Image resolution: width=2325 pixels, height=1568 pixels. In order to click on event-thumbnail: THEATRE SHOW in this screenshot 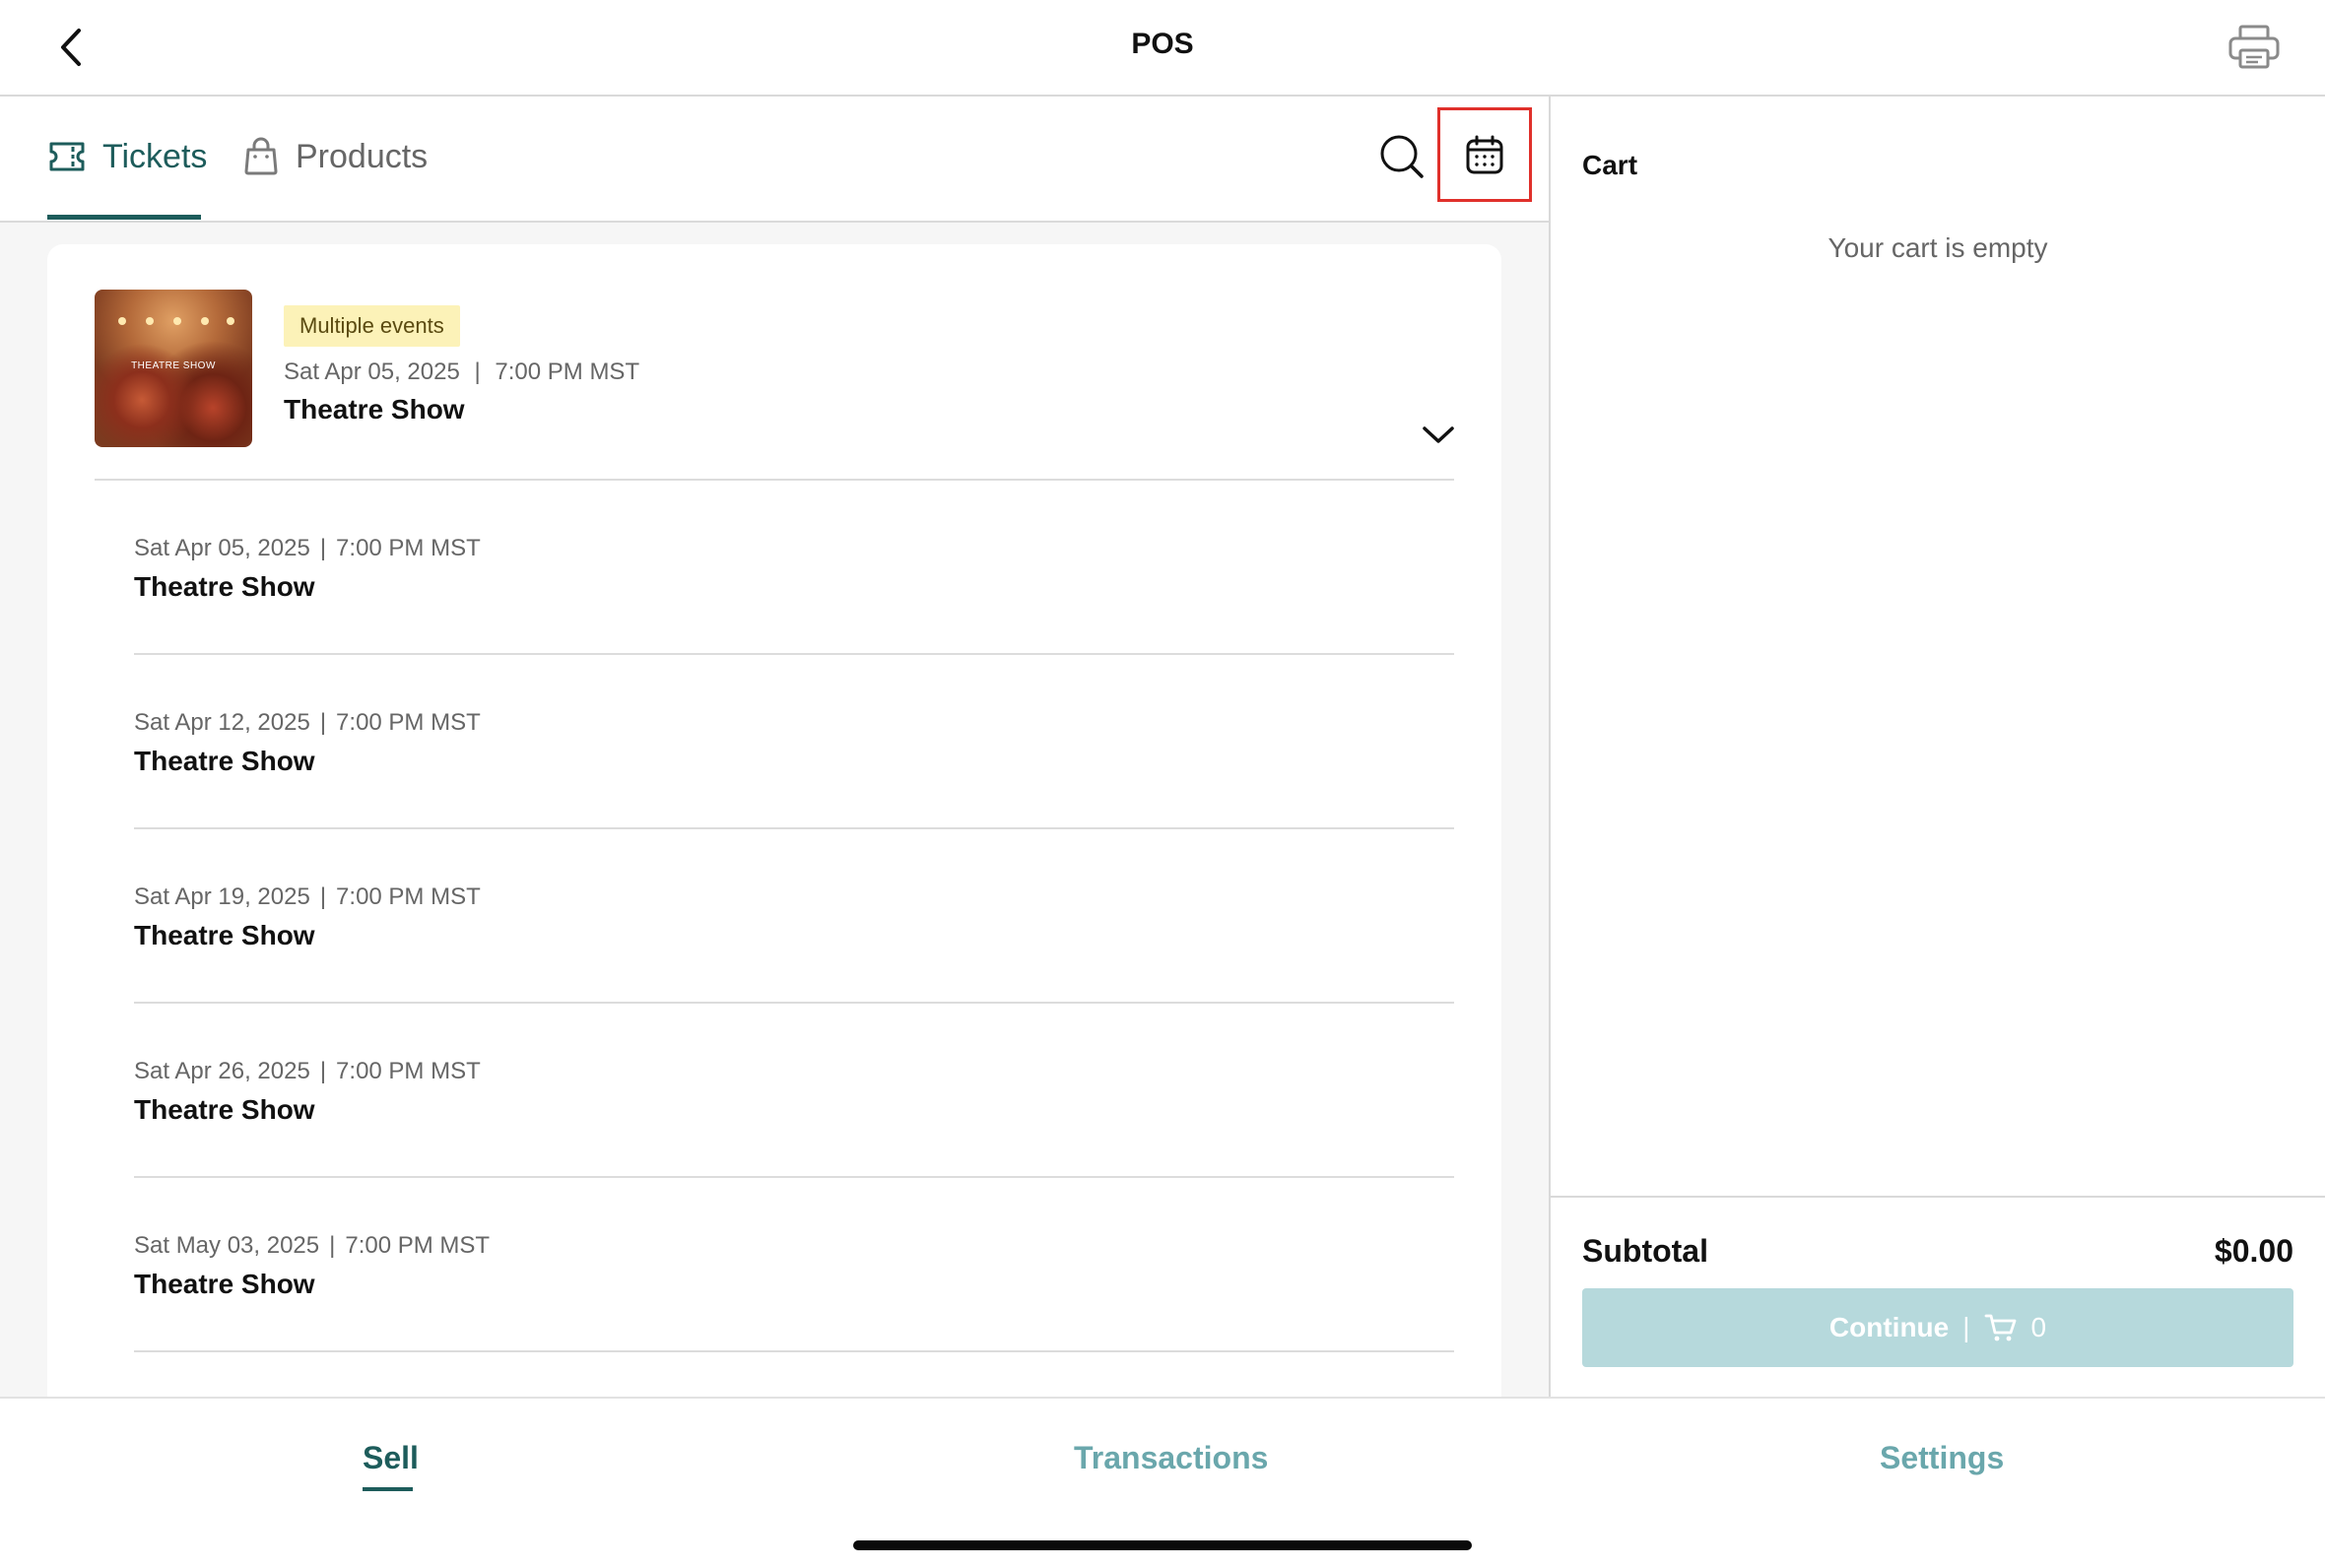, I will do `click(174, 369)`.